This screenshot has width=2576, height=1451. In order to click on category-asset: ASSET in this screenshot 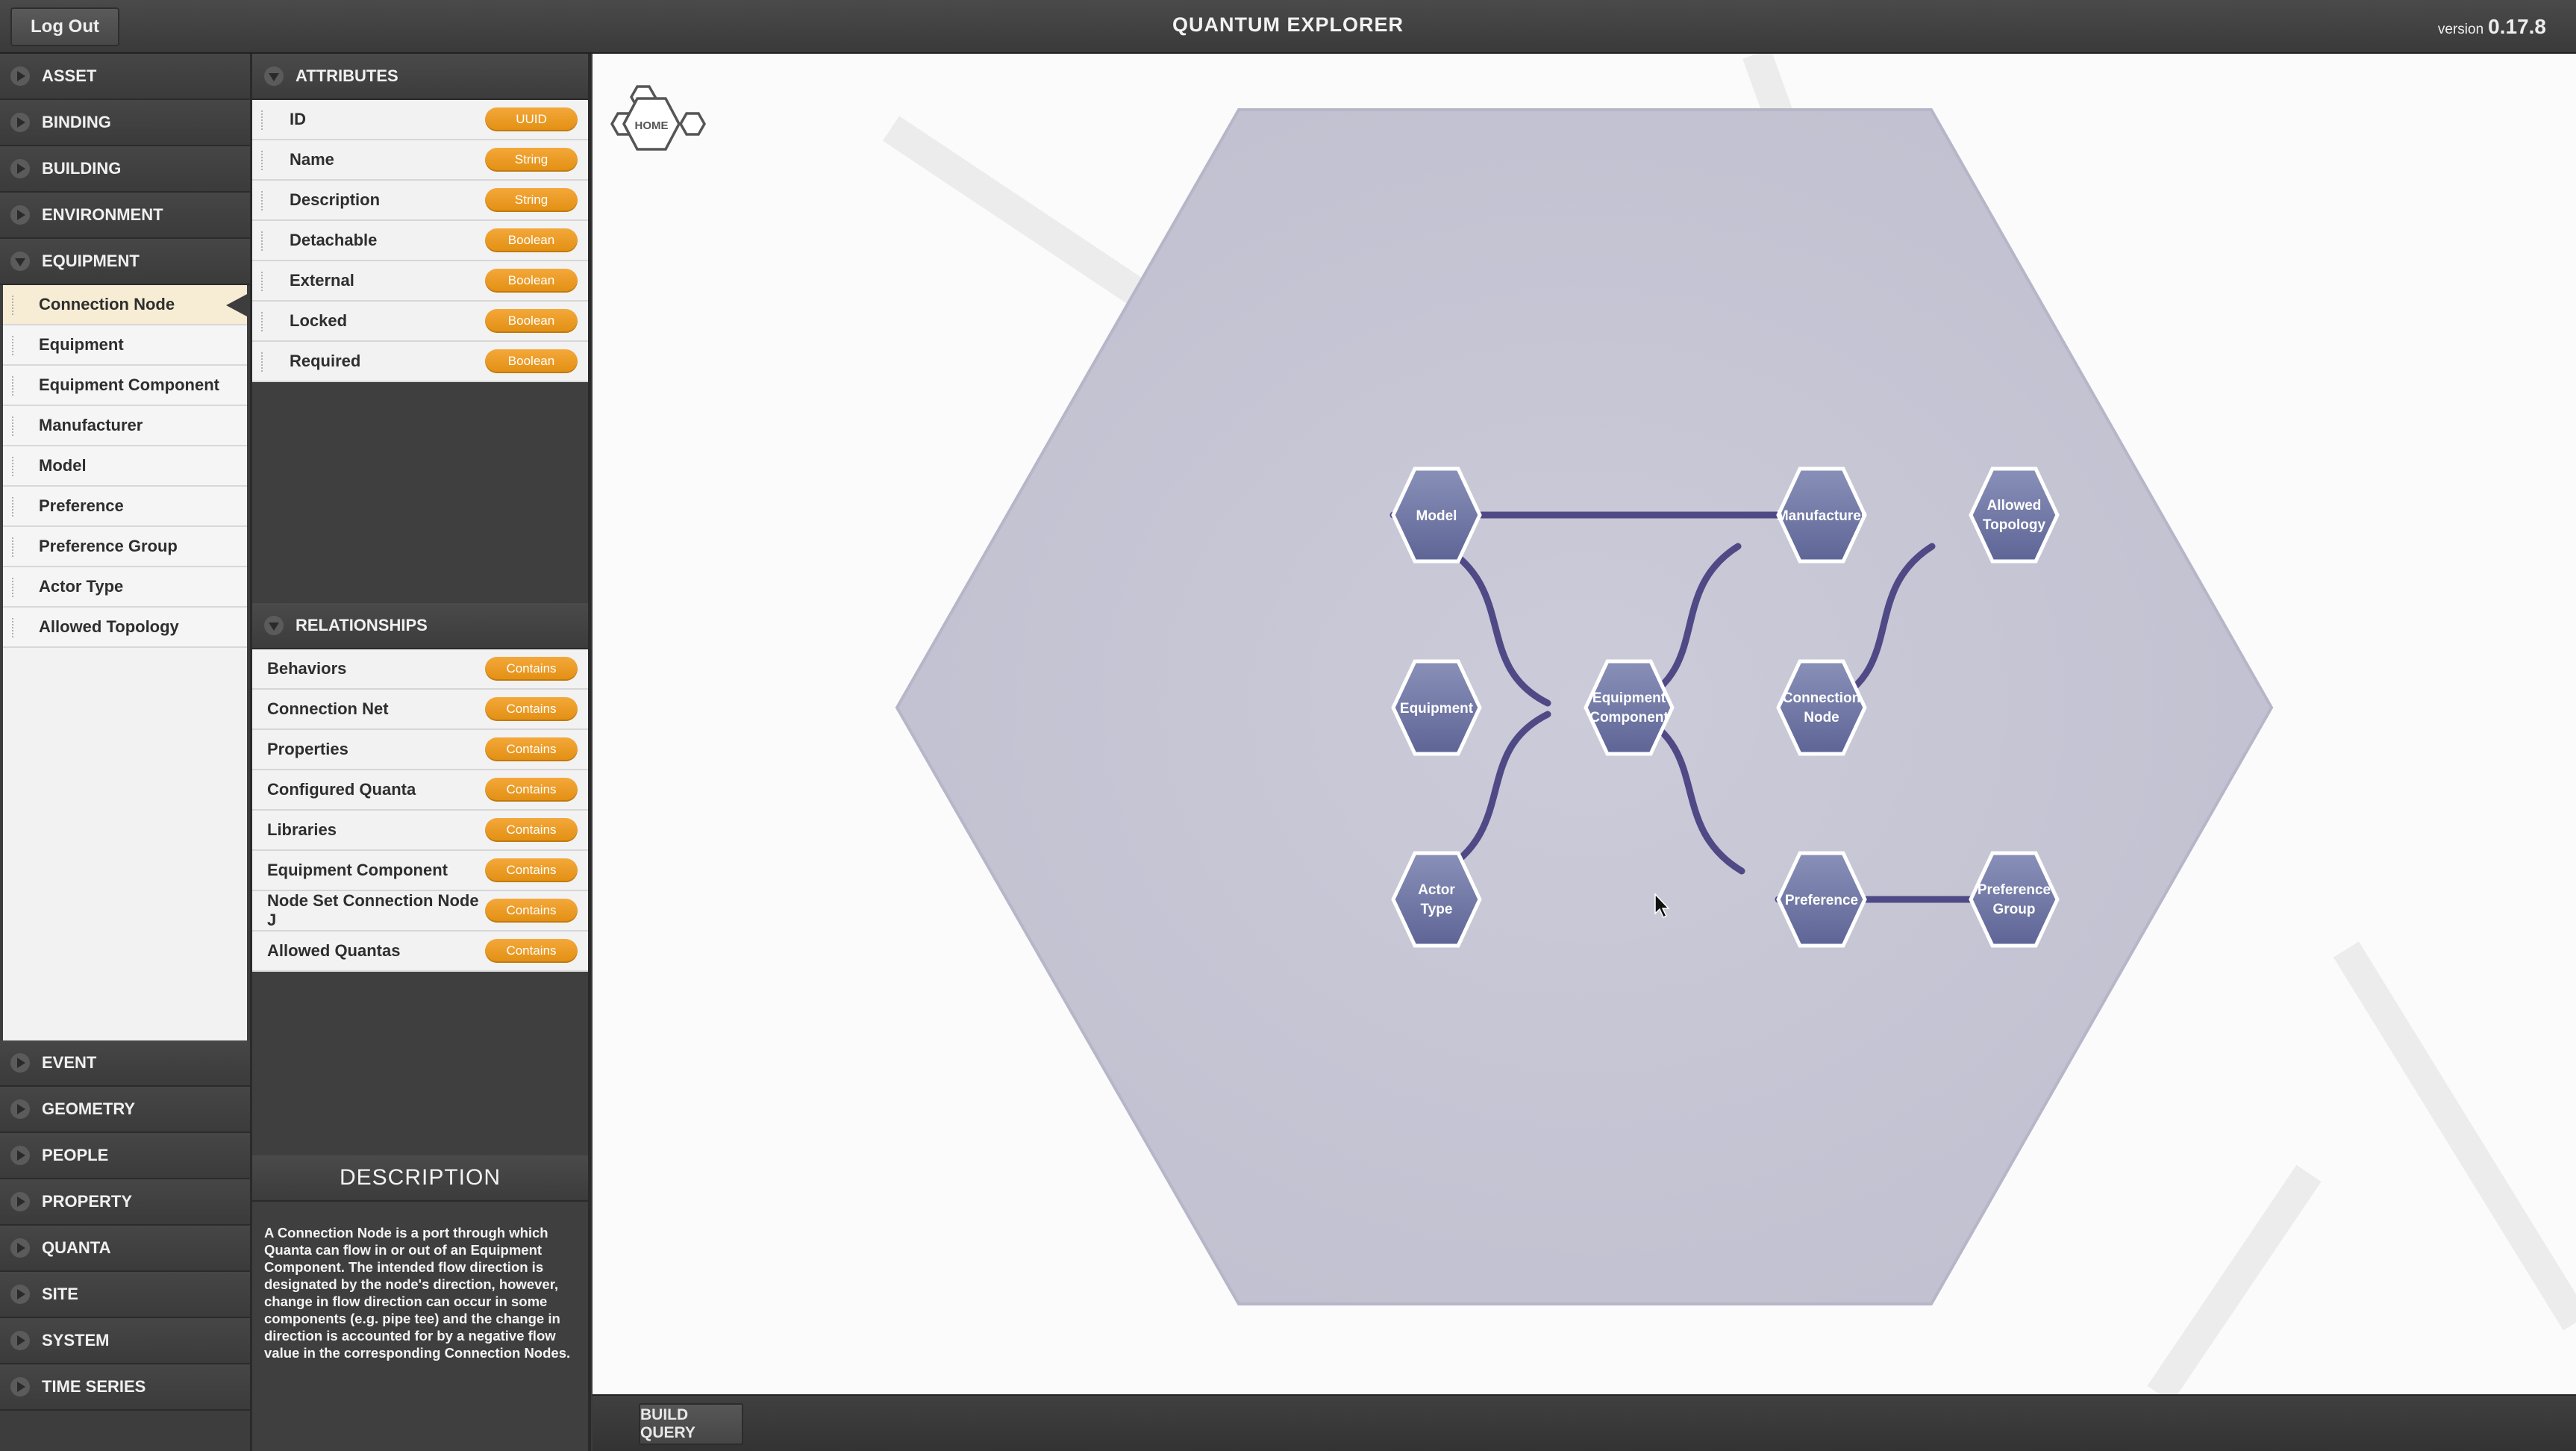, I will do `click(125, 77)`.